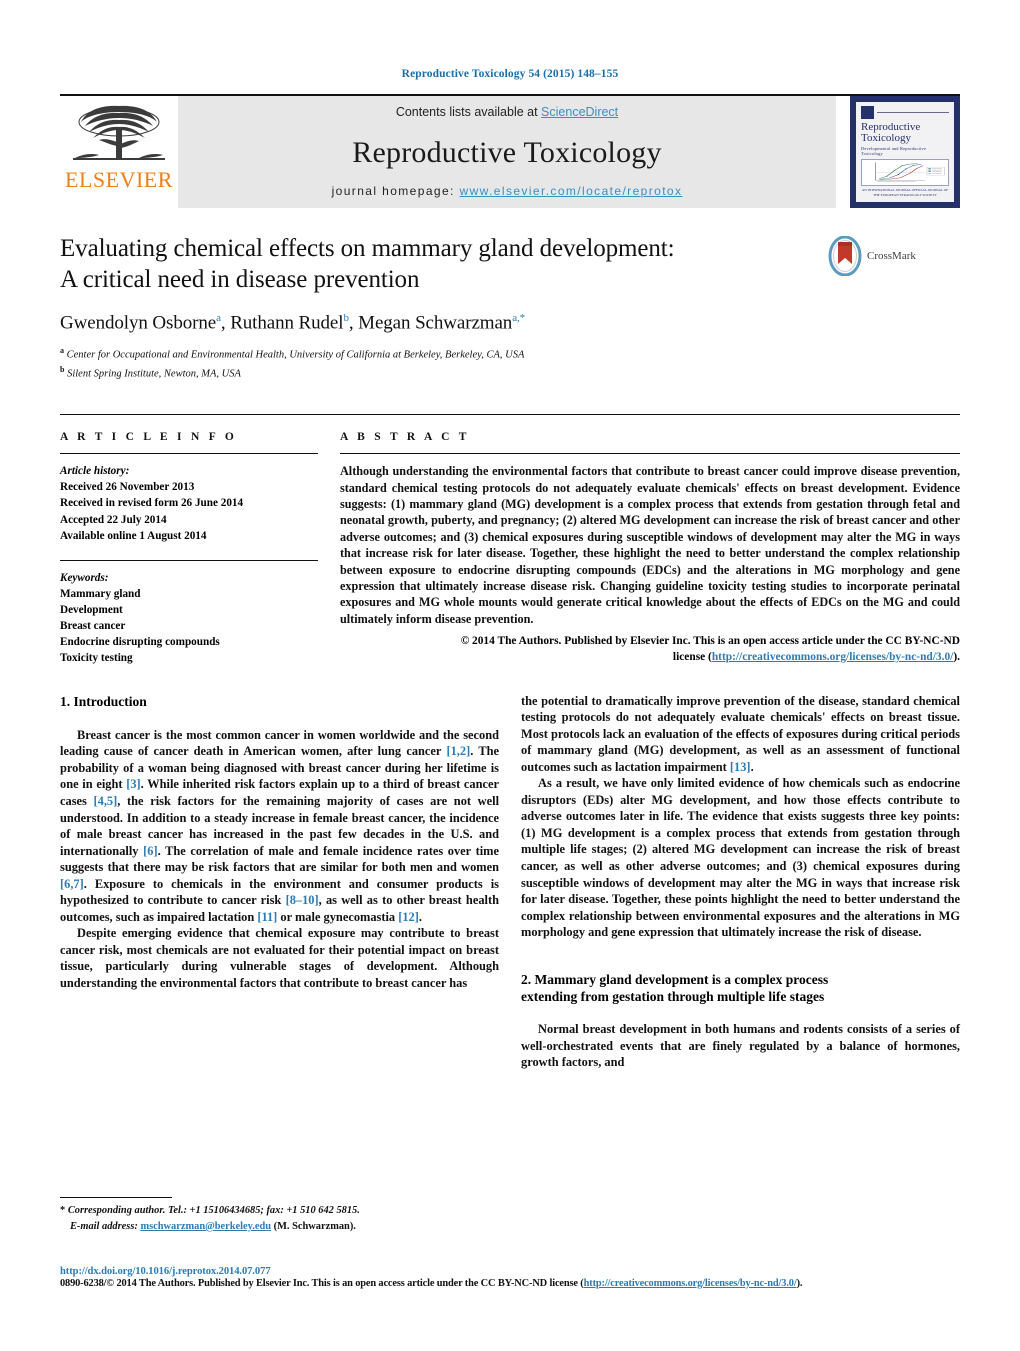 This screenshot has width=1020, height=1351. I want to click on article-history-item: Received in revised form 26 June 2014, so click(152, 503).